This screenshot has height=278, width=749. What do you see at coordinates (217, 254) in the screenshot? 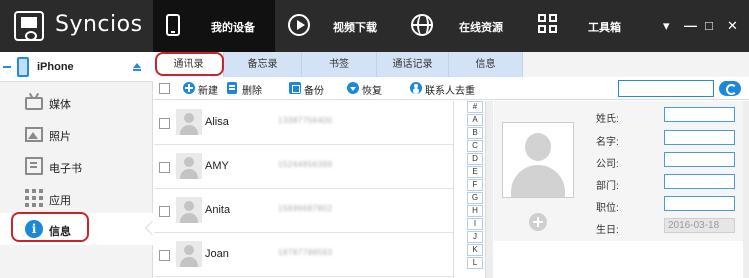
I see `contact-name: Joan` at bounding box center [217, 254].